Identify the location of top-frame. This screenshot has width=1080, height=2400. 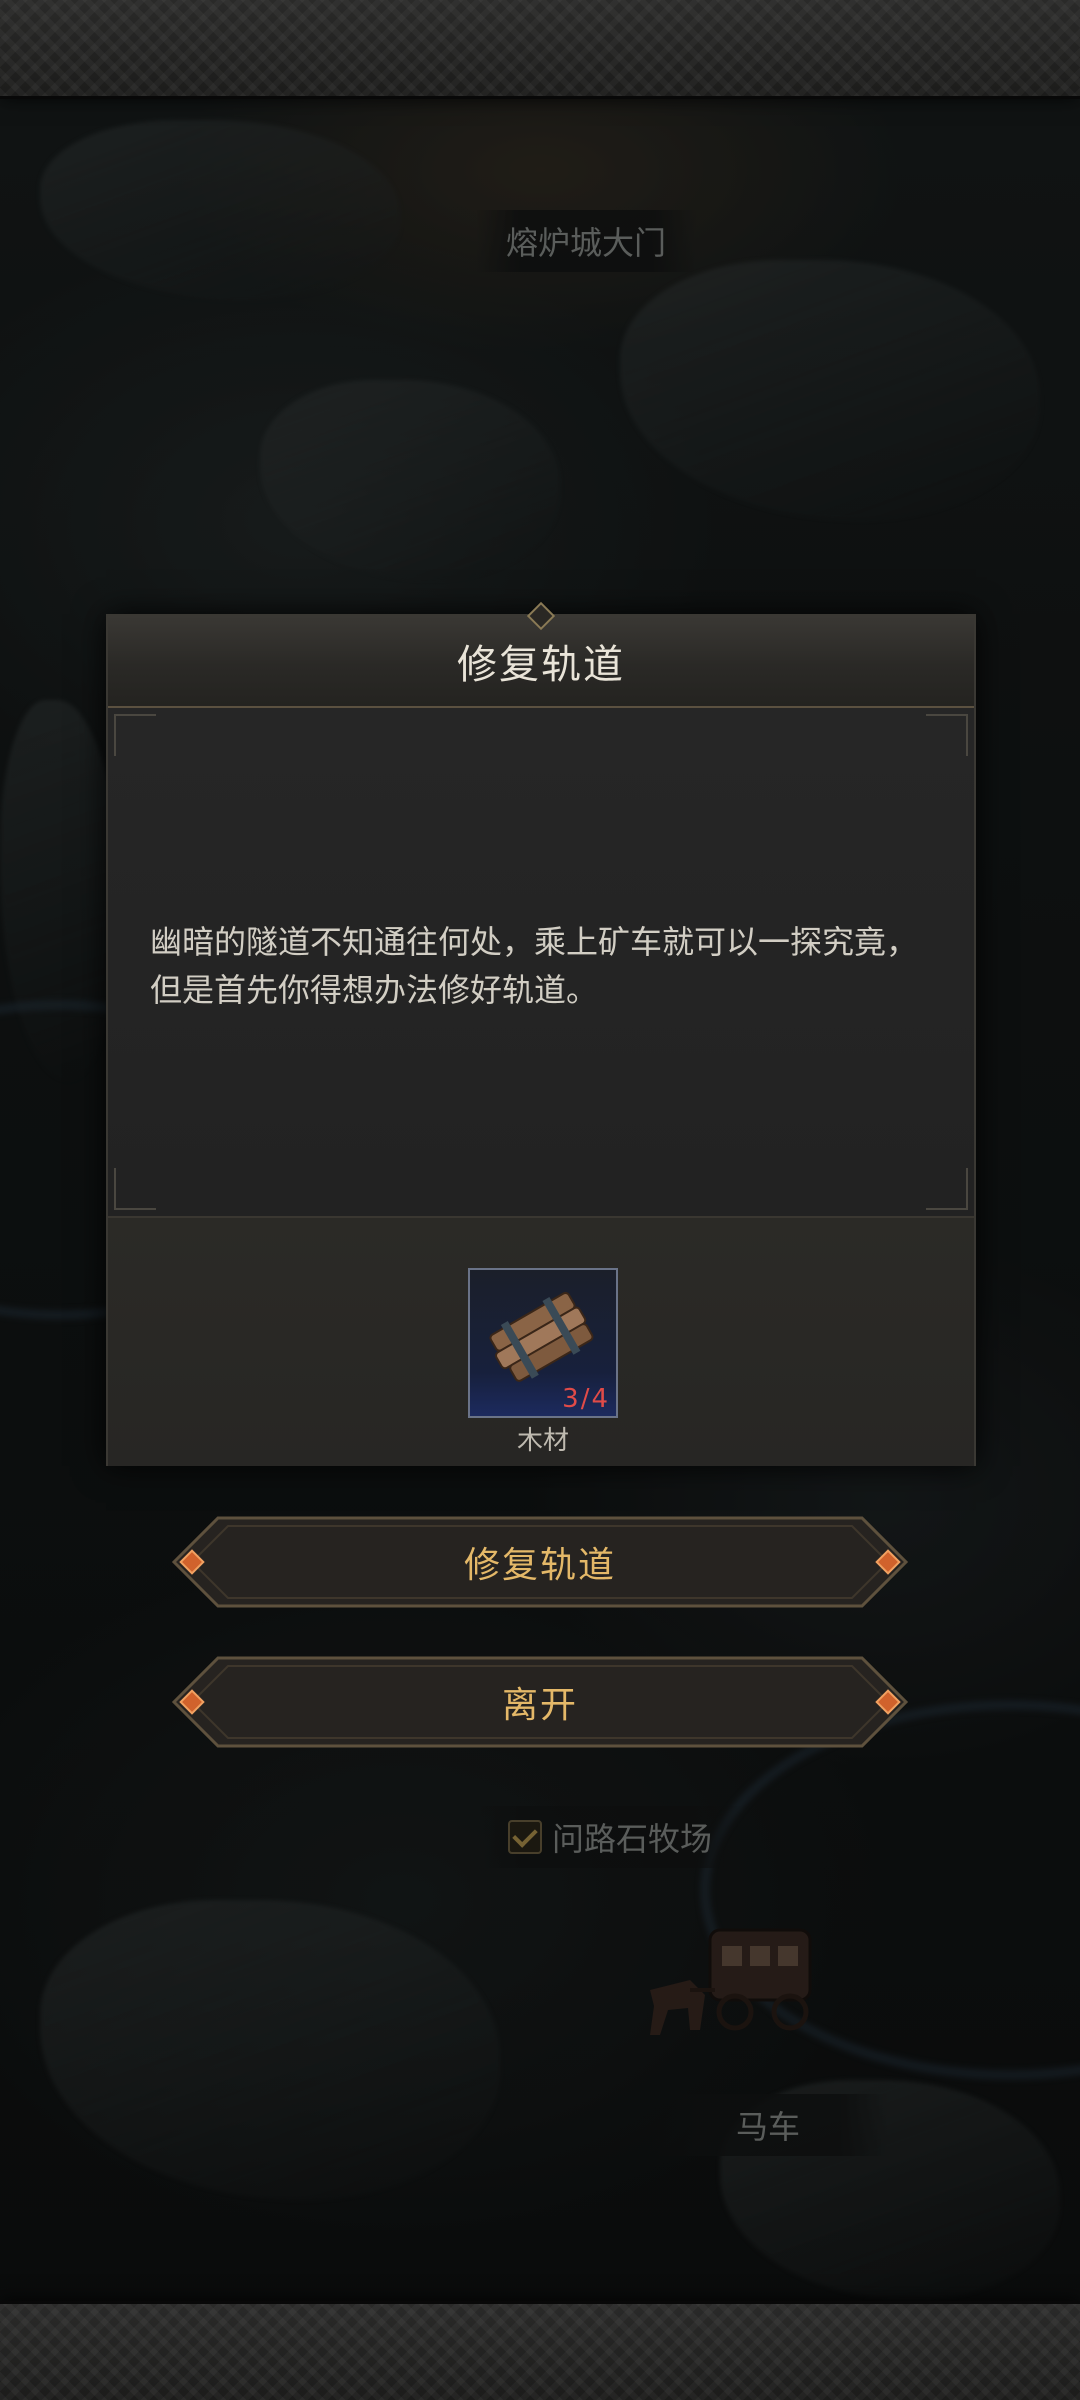
(540, 49).